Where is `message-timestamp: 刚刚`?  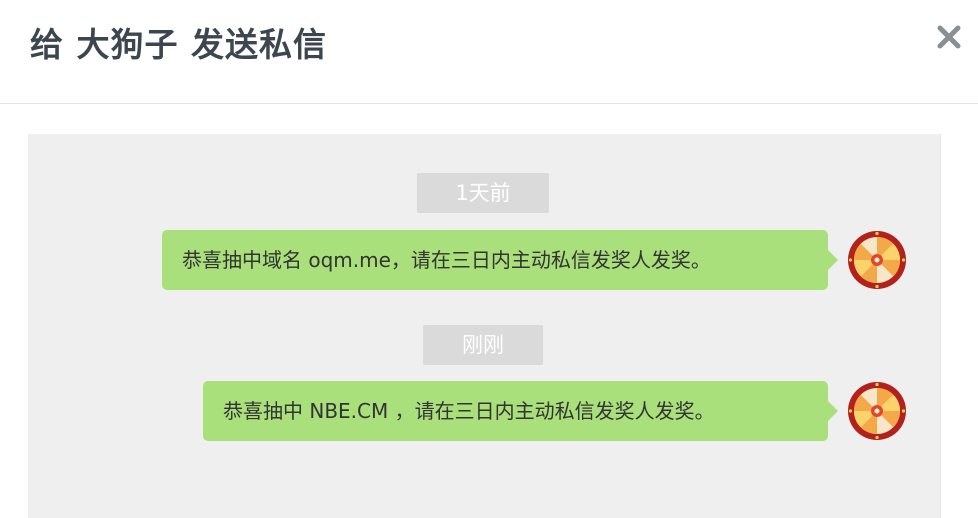
message-timestamp: 刚刚 is located at coordinates (483, 345).